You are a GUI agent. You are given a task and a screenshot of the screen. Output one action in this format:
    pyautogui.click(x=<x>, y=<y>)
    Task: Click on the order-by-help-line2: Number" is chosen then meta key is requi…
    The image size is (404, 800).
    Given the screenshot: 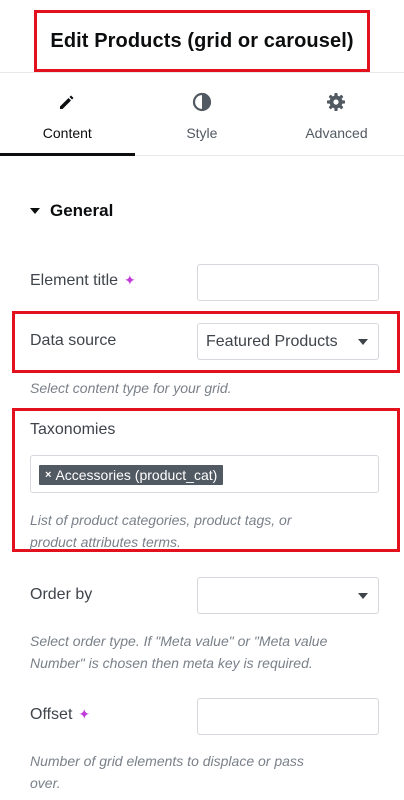 What is the action you would take?
    pyautogui.click(x=171, y=663)
    